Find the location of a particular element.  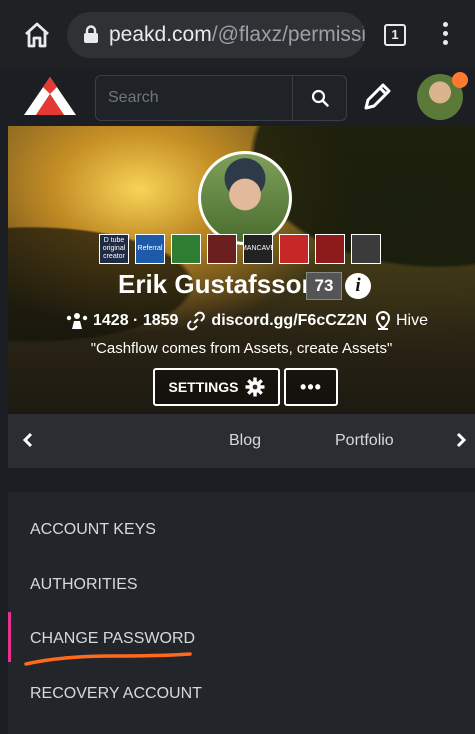

badge-referral: Referral is located at coordinates (150, 249).